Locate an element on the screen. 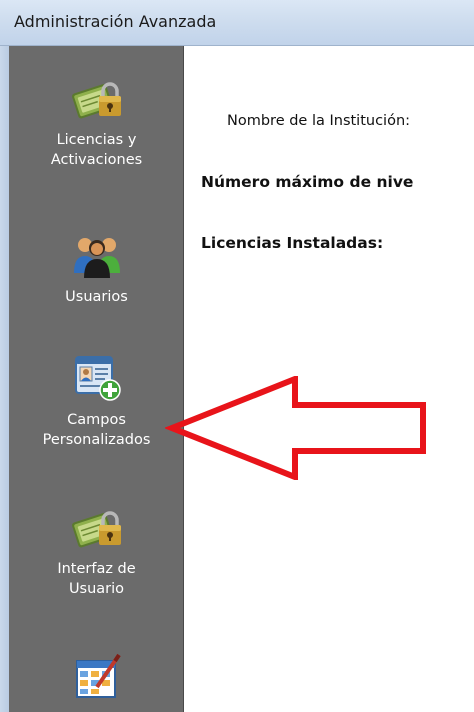  edit-grid-icon is located at coordinates (98, 675).